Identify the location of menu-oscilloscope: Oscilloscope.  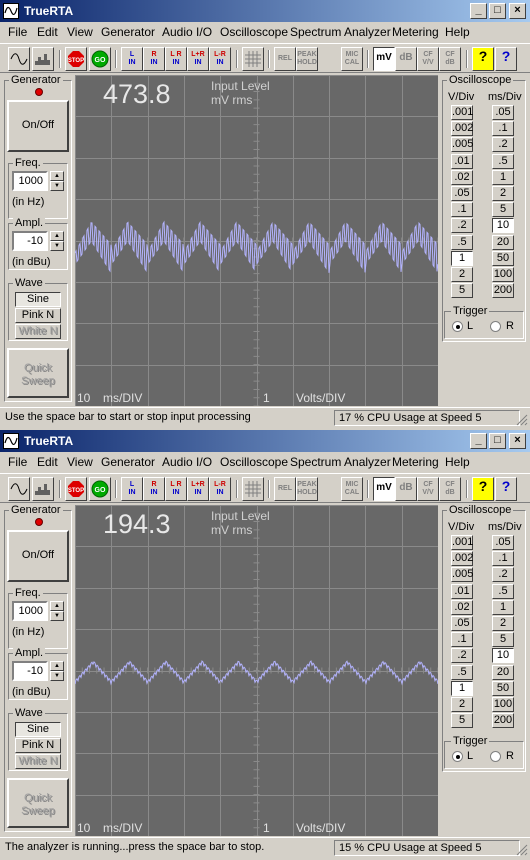
(254, 462).